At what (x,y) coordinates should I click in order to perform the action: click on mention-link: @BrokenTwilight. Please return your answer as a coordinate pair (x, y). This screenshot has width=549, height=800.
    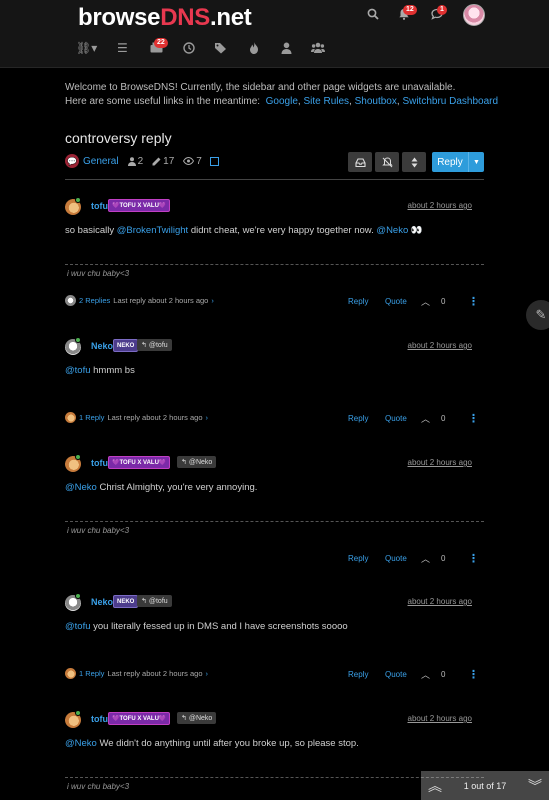
    Looking at the image, I should click on (152, 230).